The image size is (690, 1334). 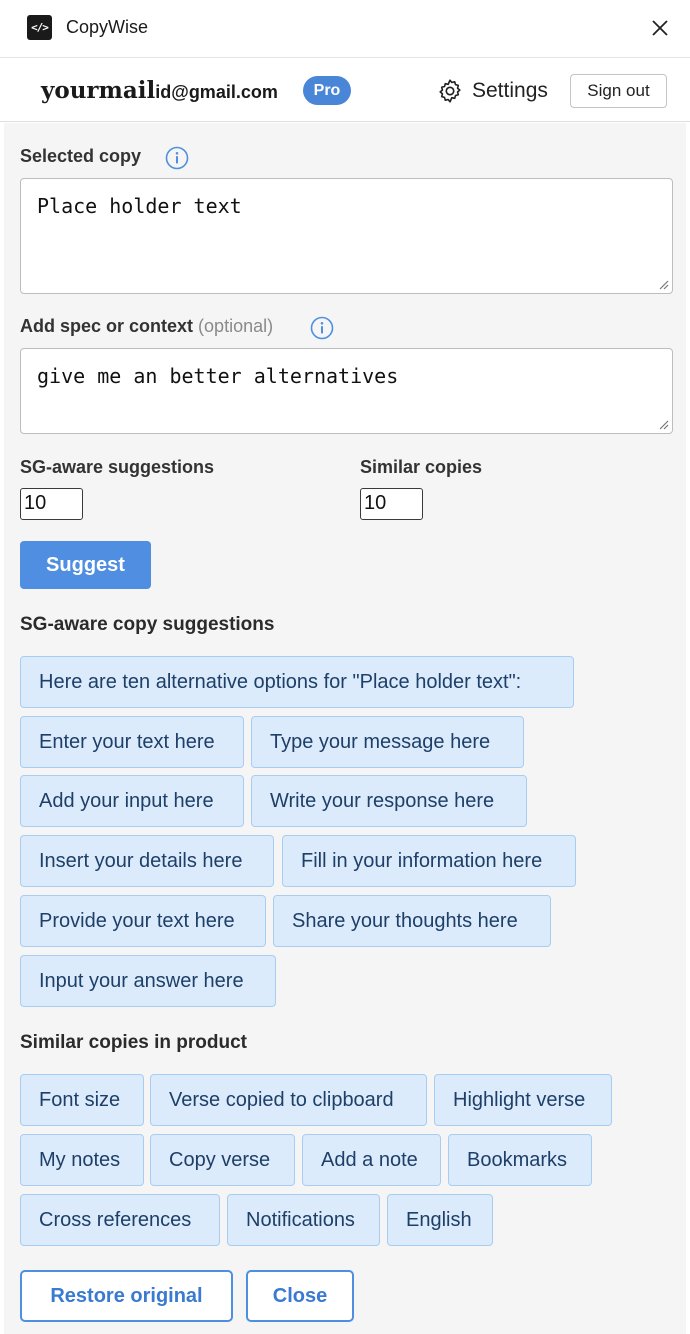 What do you see at coordinates (218, 376) in the screenshot?
I see `context-value: give me an better alternatives` at bounding box center [218, 376].